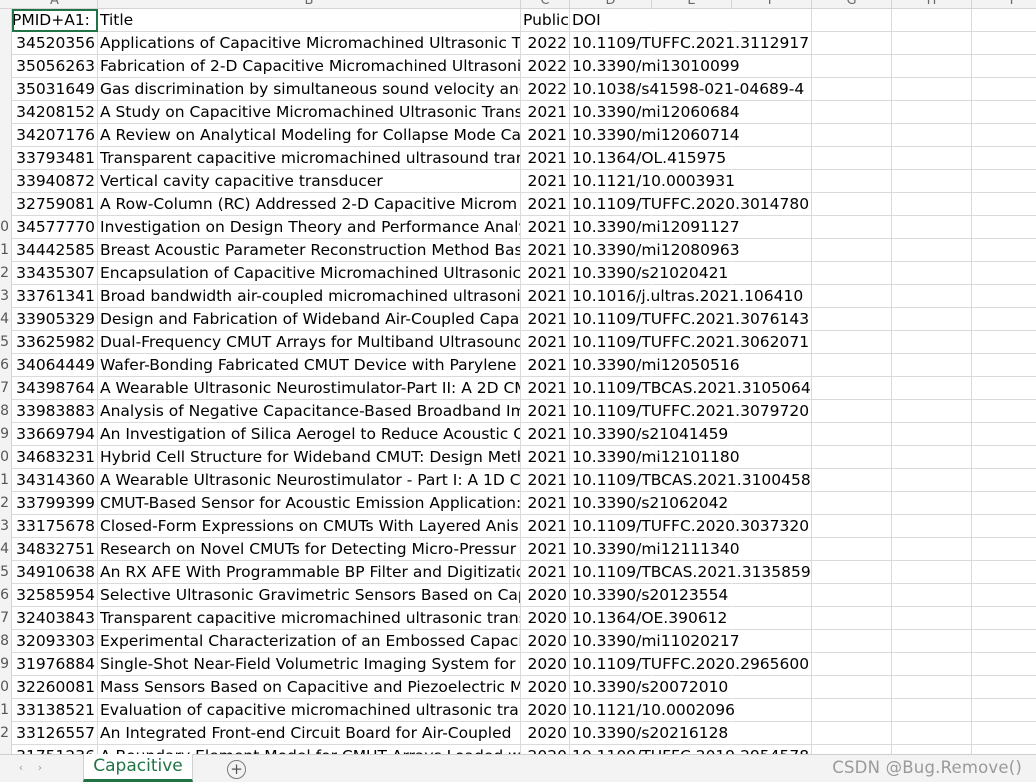  Describe the element at coordinates (4, 89) in the screenshot. I see `row-number` at that location.